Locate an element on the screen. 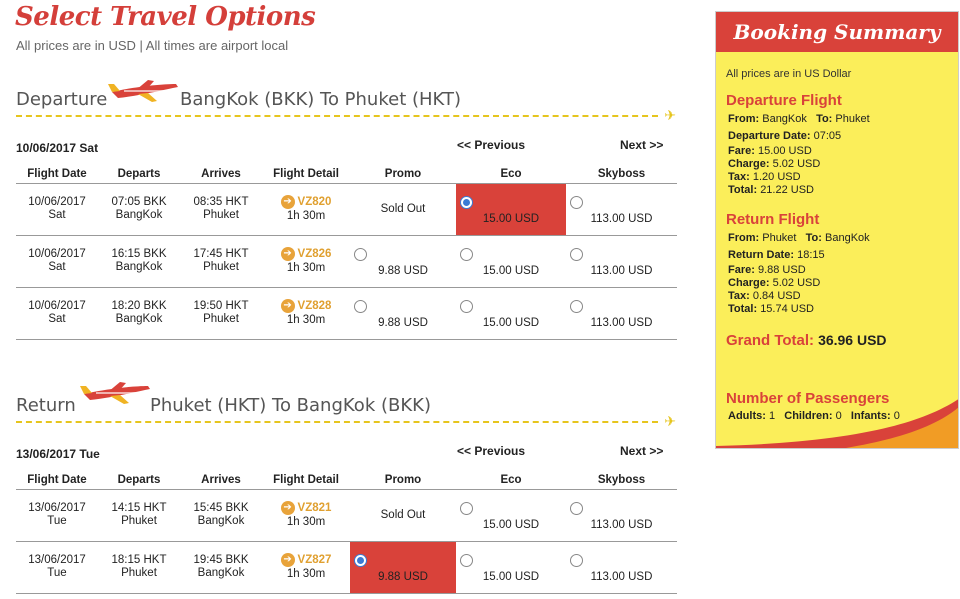  flight-code-link: VZ821 is located at coordinates (315, 509).